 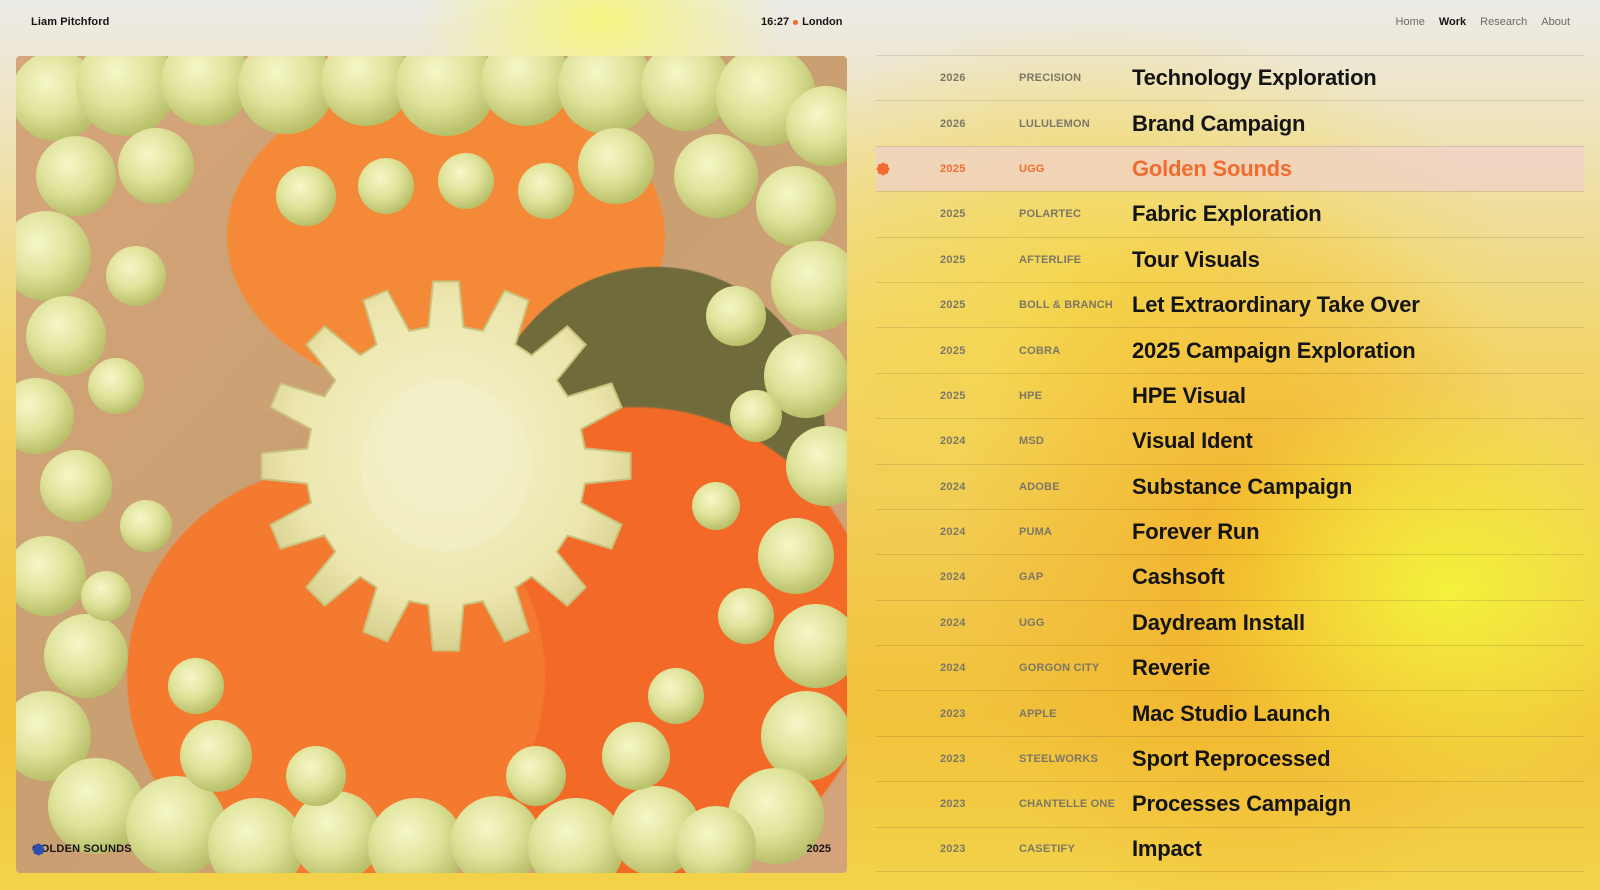 I want to click on project-row: 2023 APPLE Mac Studio Launch, so click(x=1230, y=712).